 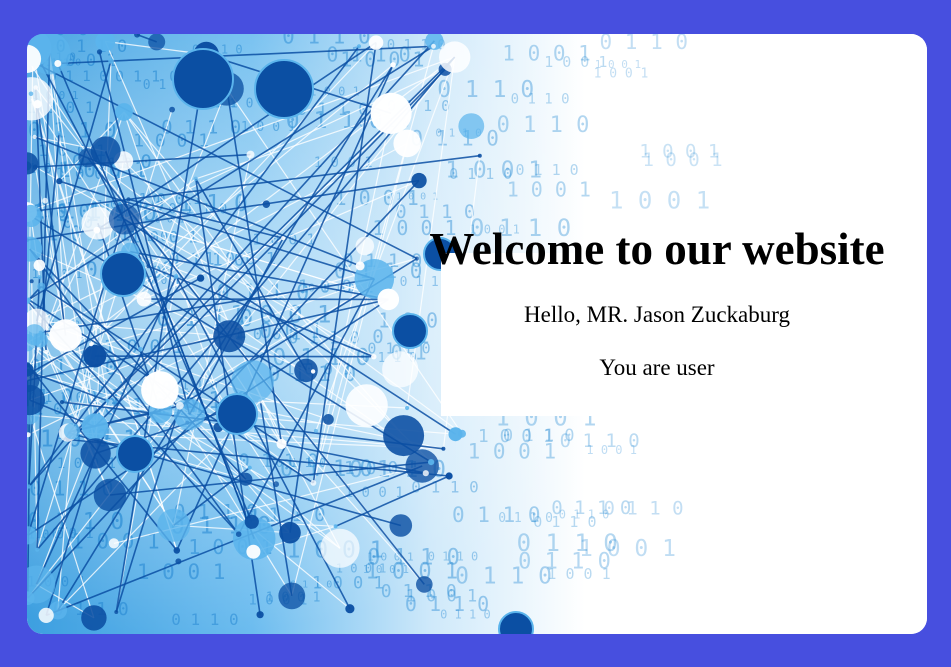 What do you see at coordinates (657, 367) in the screenshot?
I see `user-role-text: You are user` at bounding box center [657, 367].